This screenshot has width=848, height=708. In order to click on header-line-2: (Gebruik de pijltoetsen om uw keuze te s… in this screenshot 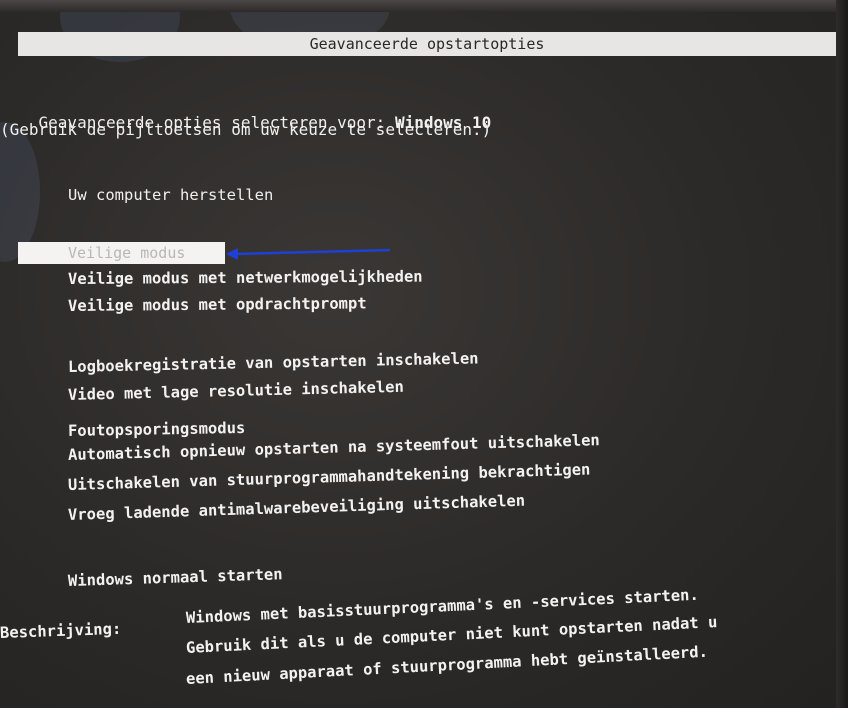, I will do `click(246, 129)`.